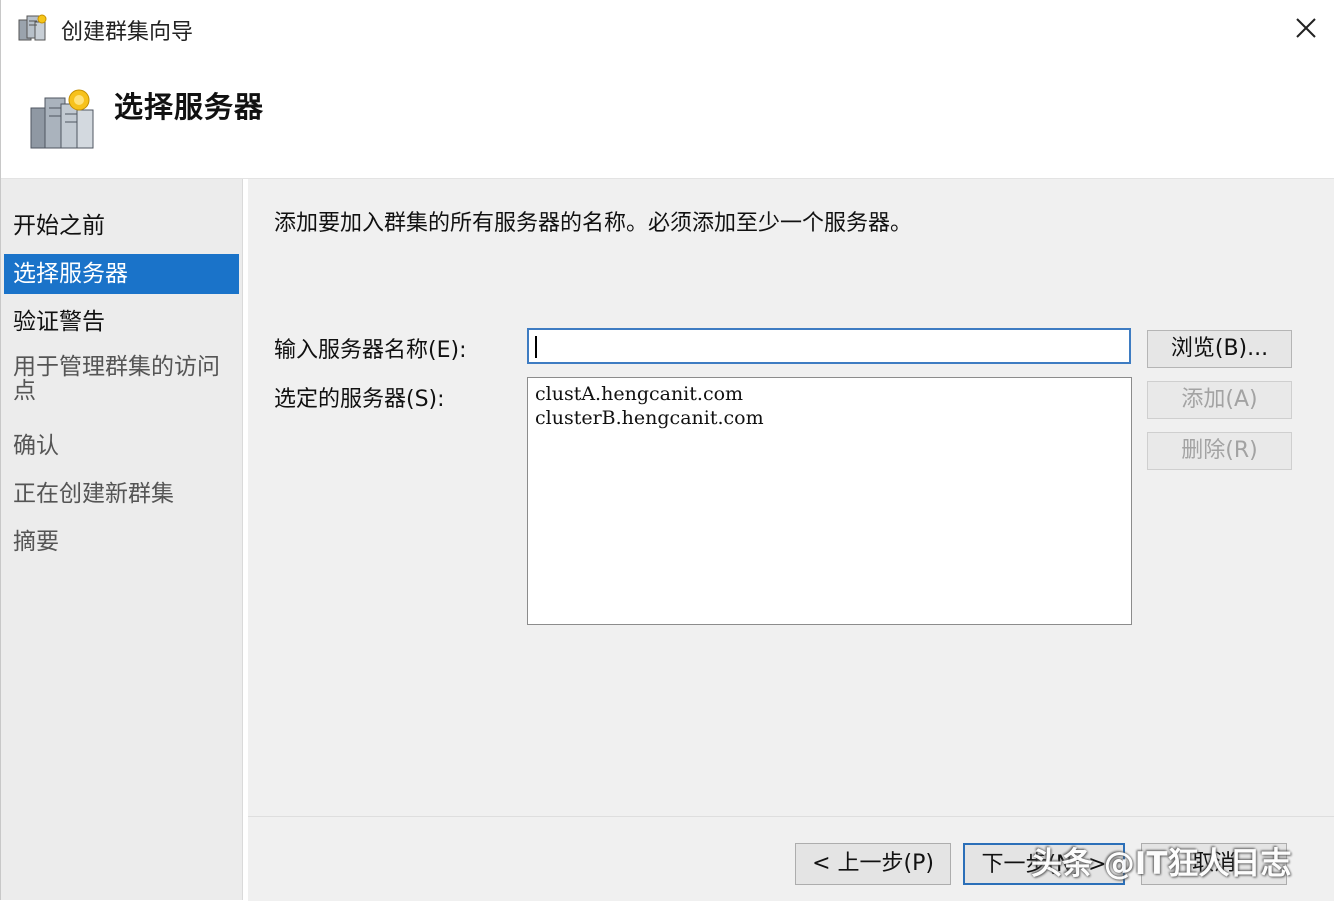 This screenshot has width=1334, height=901. What do you see at coordinates (829, 346) in the screenshot?
I see `server-name-input` at bounding box center [829, 346].